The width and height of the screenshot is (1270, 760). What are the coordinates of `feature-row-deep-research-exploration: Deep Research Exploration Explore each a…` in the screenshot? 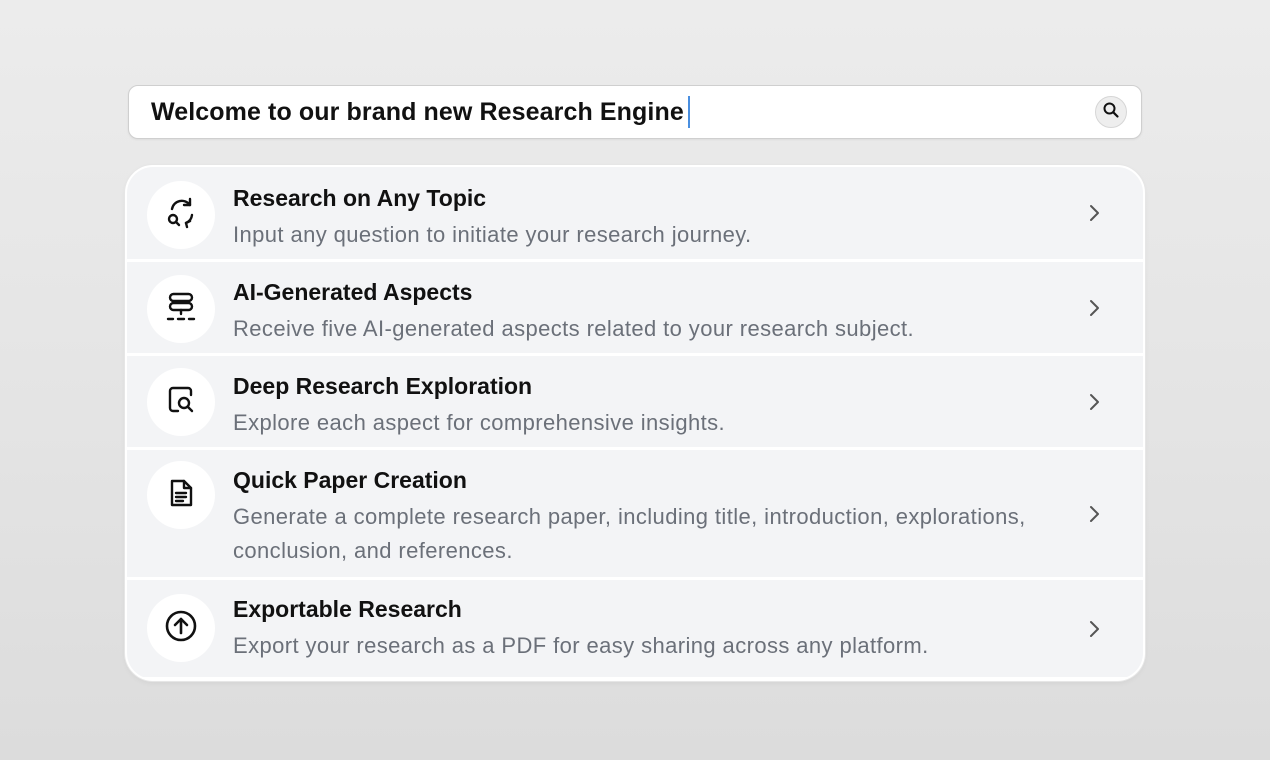 It's located at (635, 401).